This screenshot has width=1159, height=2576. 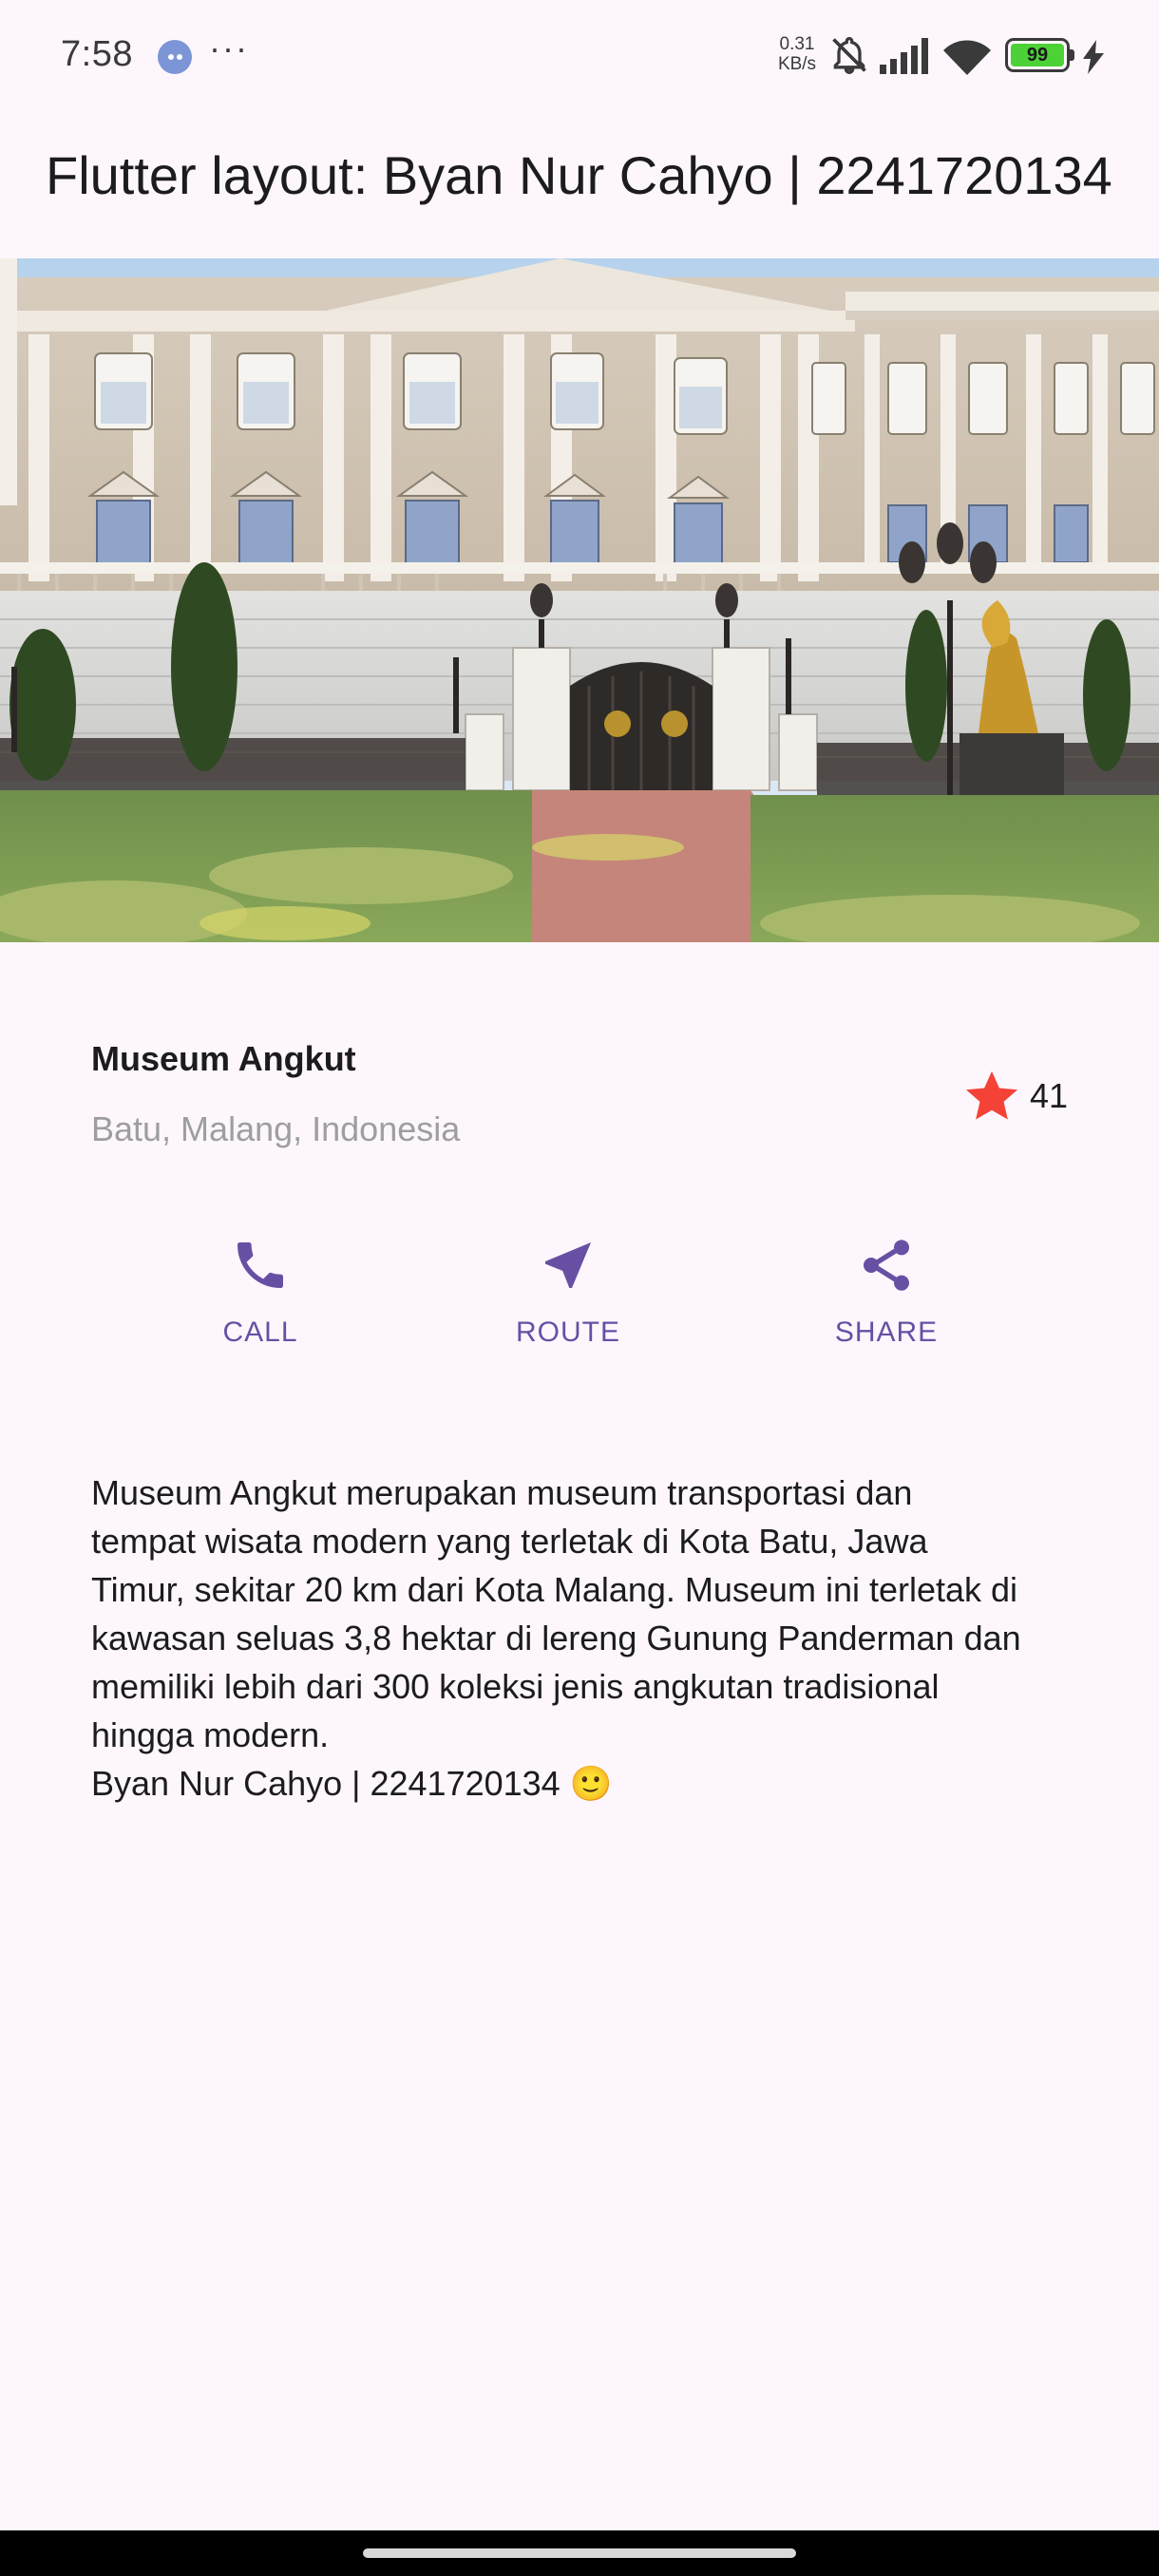 I want to click on home-gesture-handle, so click(x=579, y=2553).